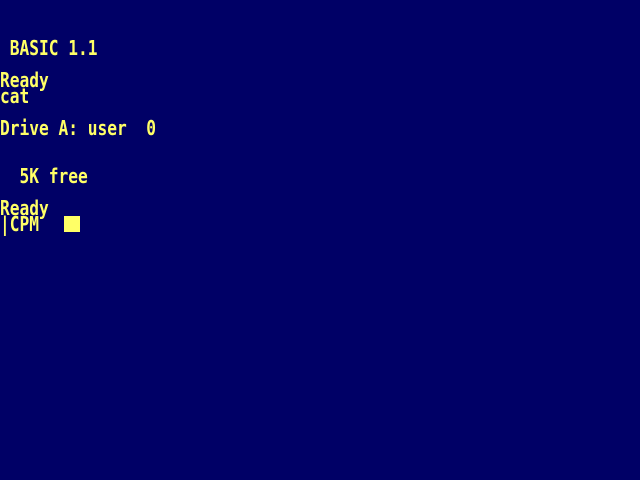  Describe the element at coordinates (72, 224) in the screenshot. I see `text-cursor` at that location.